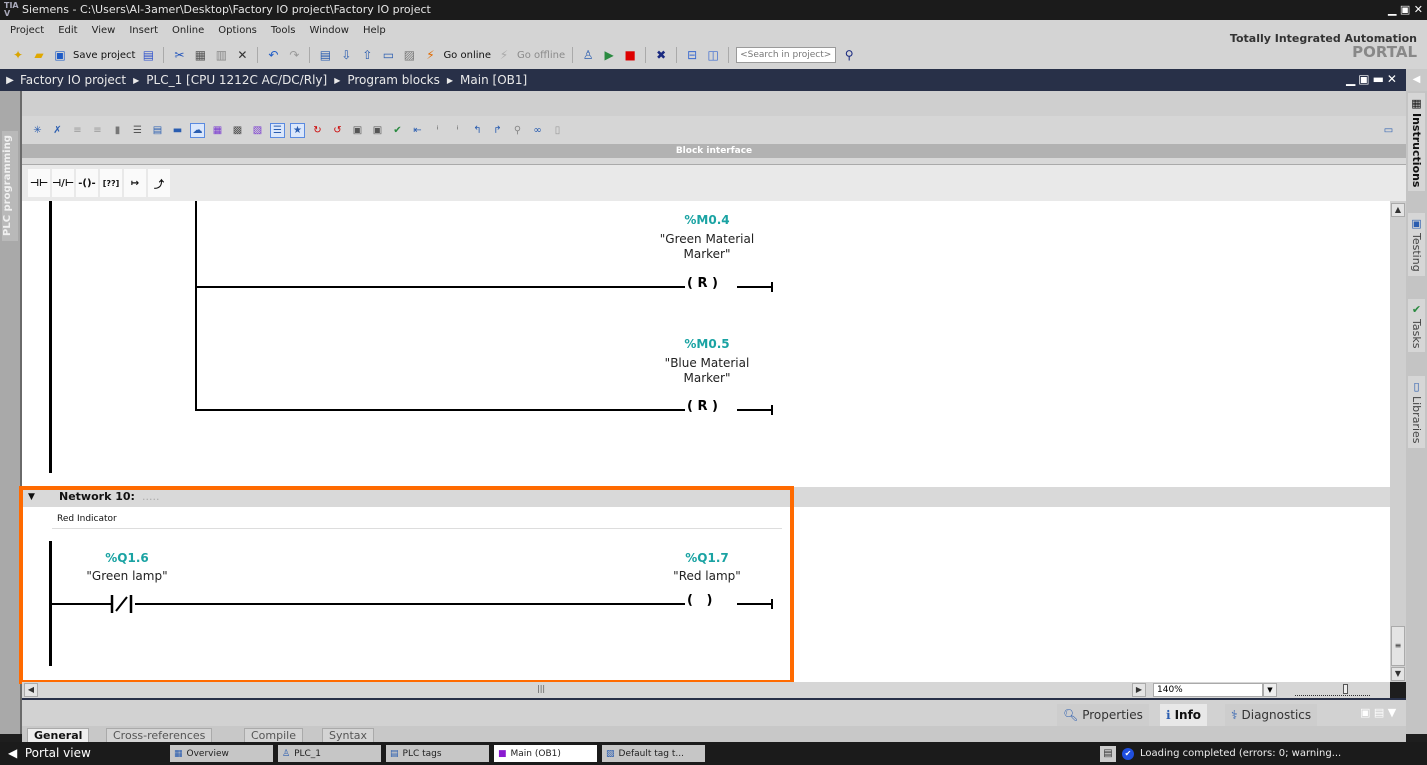  I want to click on insert-row-icon: ≡, so click(77, 130).